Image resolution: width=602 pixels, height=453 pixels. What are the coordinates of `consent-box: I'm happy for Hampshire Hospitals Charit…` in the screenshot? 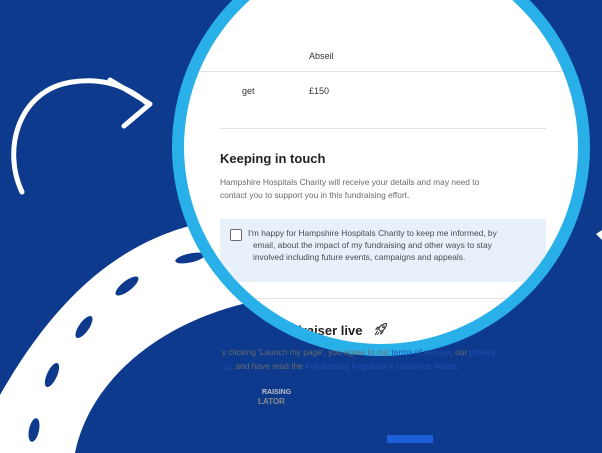 It's located at (383, 250).